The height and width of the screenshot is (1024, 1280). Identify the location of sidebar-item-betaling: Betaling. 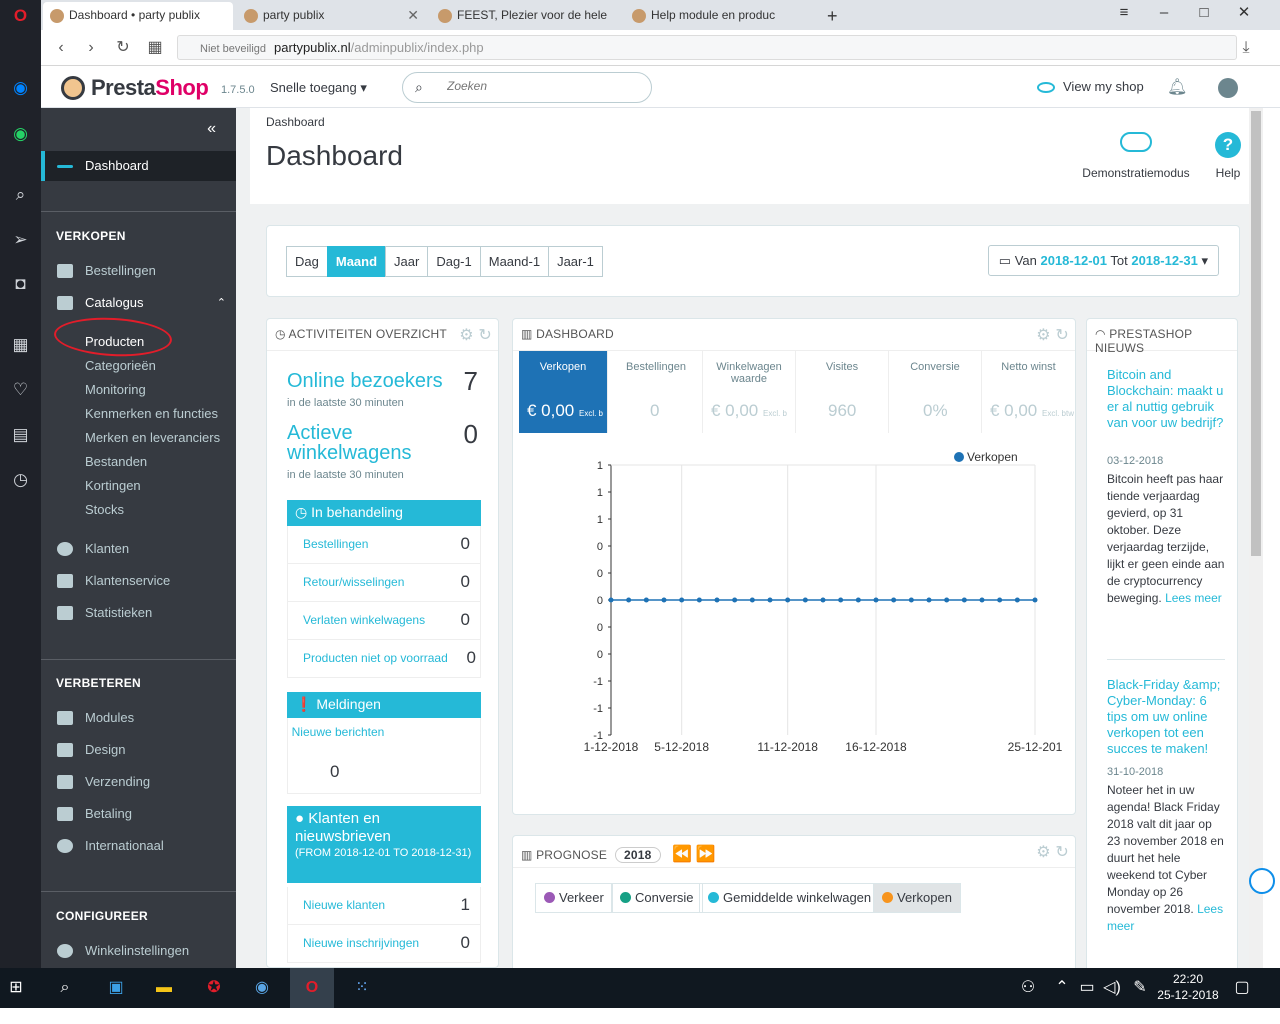
(138, 814).